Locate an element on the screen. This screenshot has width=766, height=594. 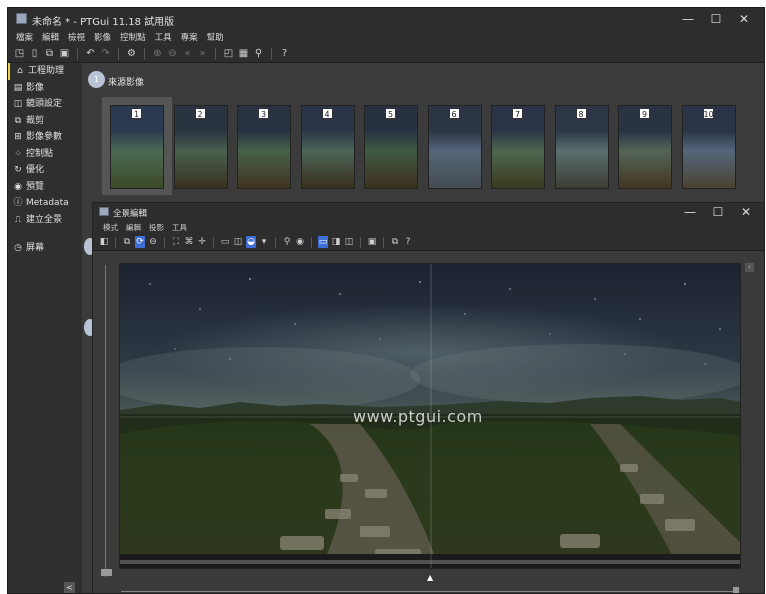
thumbnail-9: 9 is located at coordinates (645, 147).